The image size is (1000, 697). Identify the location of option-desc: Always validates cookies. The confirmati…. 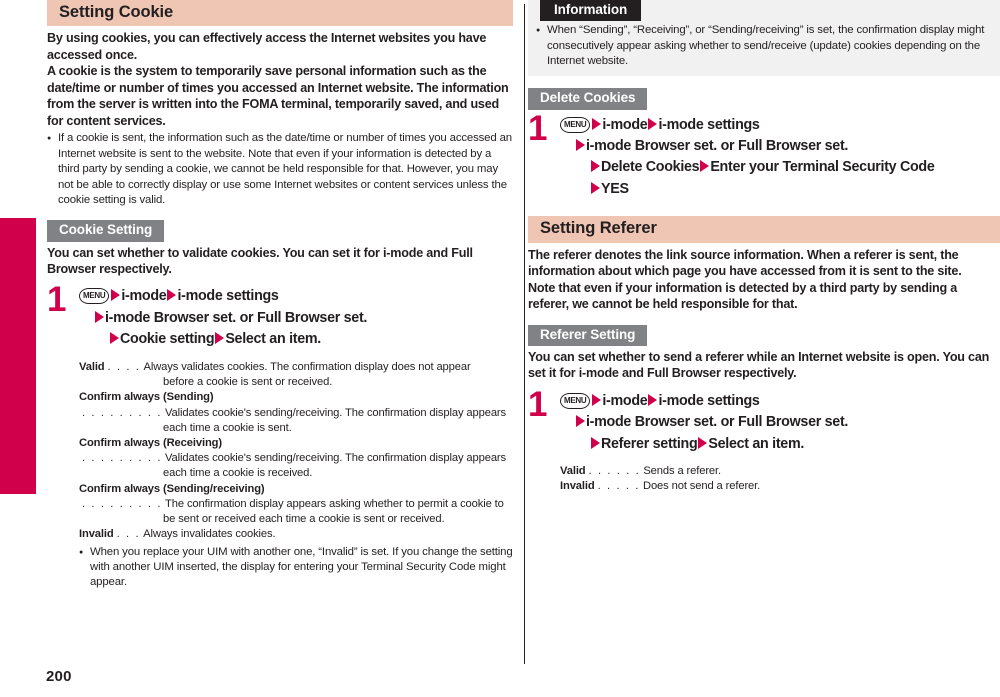
(307, 366).